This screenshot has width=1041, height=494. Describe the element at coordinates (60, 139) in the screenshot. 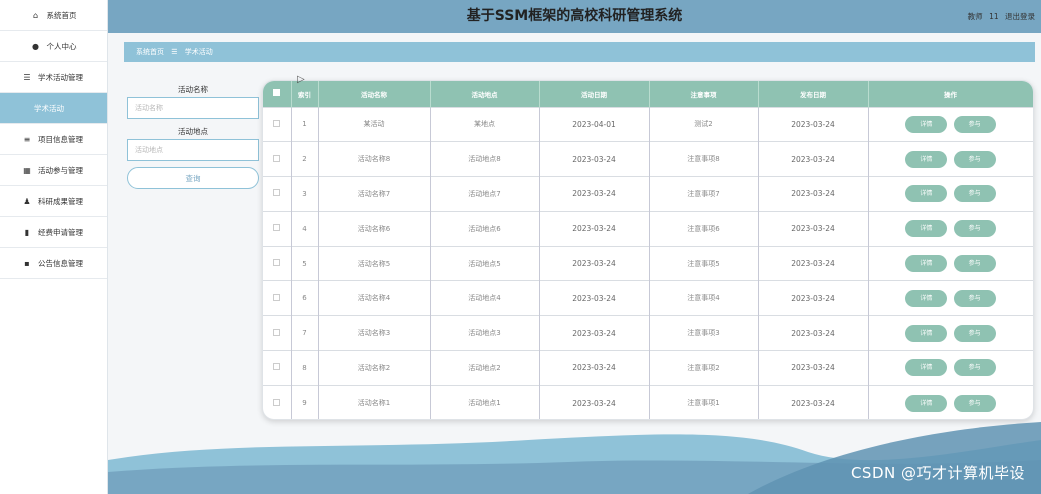

I see `sidebar-item-label: 项目信息管理` at that location.